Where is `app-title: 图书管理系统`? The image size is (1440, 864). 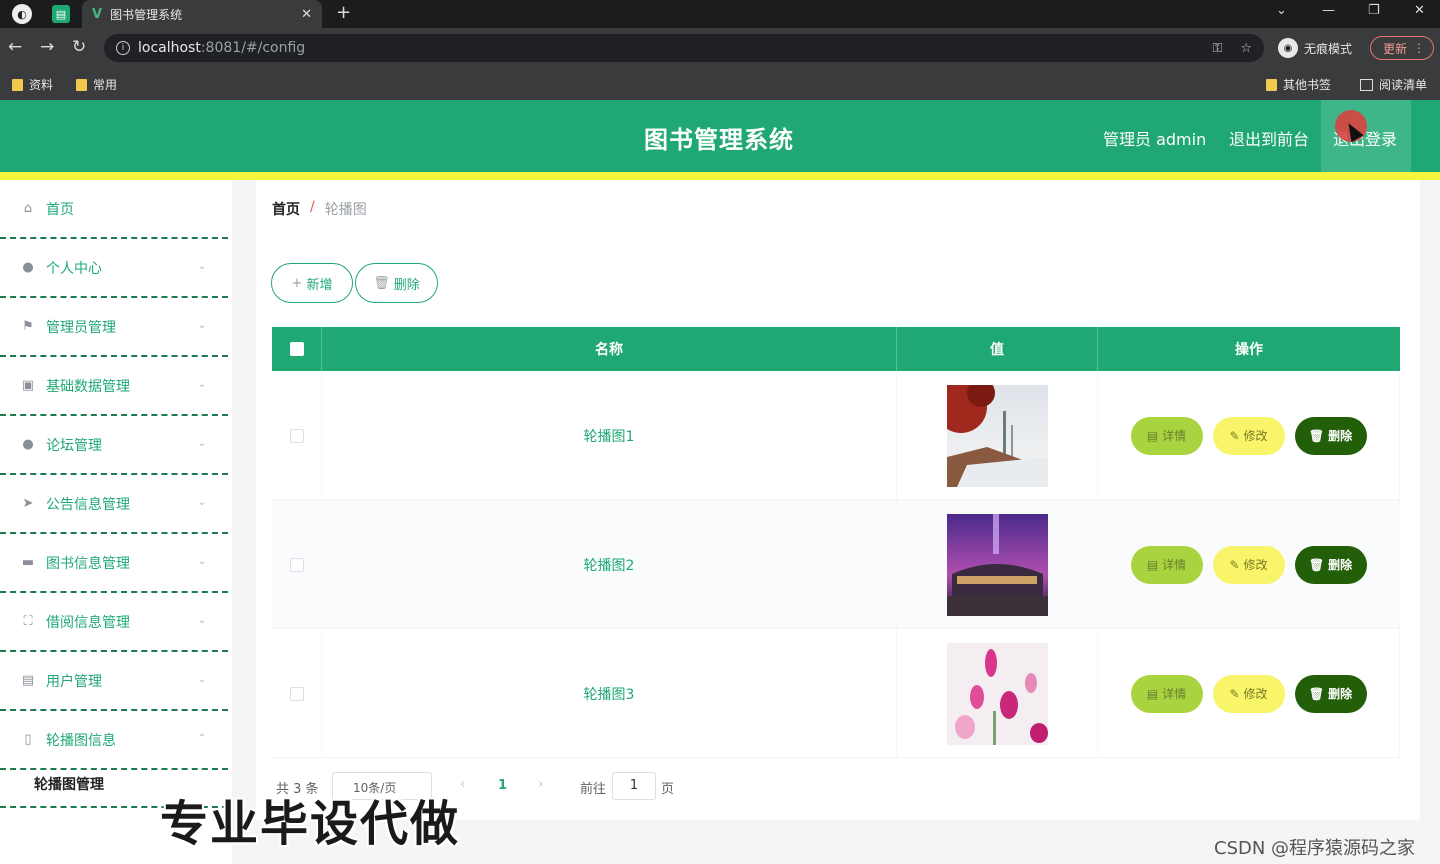
app-title: 图书管理系统 is located at coordinates (719, 140).